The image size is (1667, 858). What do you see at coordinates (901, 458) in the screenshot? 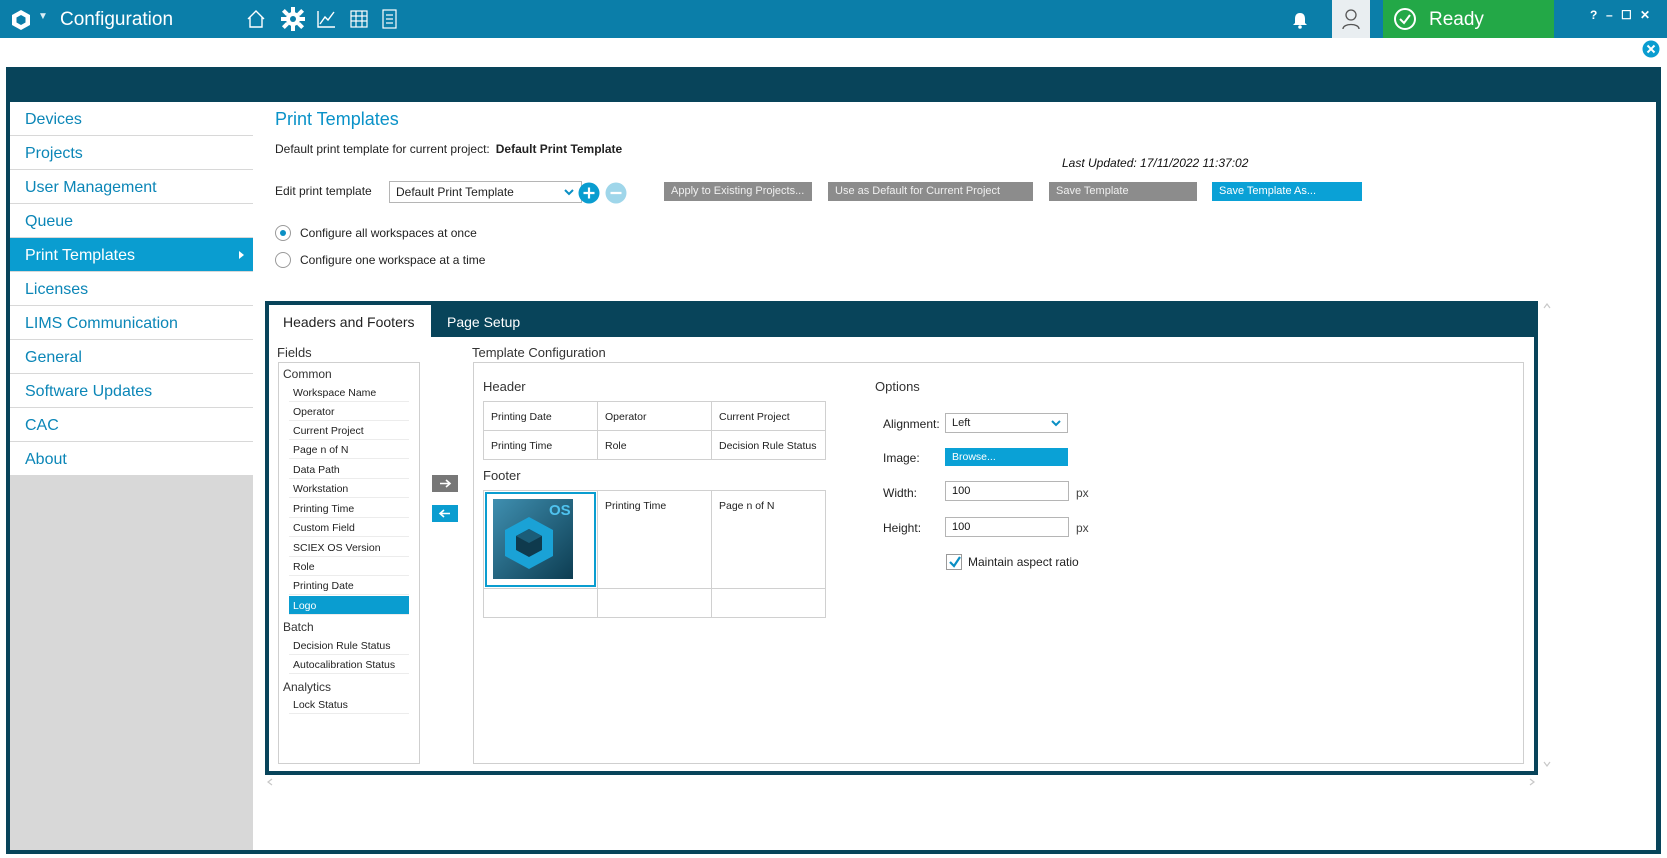
I see `image-label: Image:` at bounding box center [901, 458].